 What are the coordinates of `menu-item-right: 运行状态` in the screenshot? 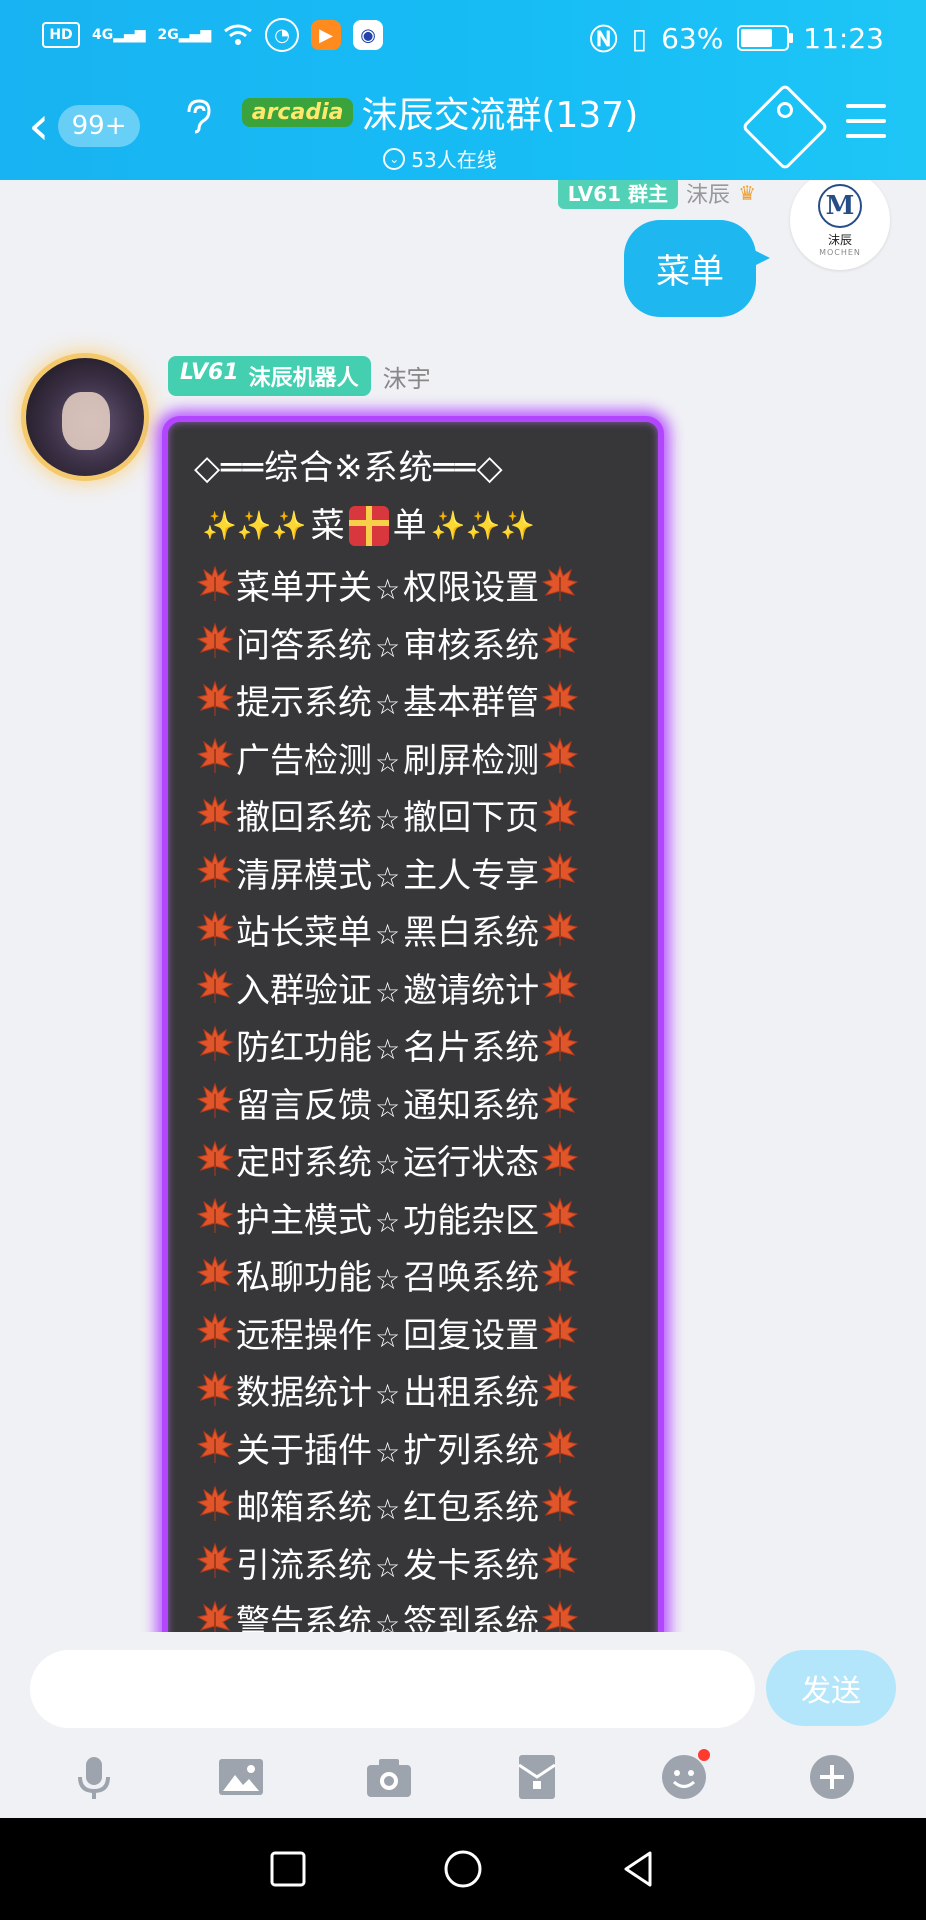 It's located at (471, 1163).